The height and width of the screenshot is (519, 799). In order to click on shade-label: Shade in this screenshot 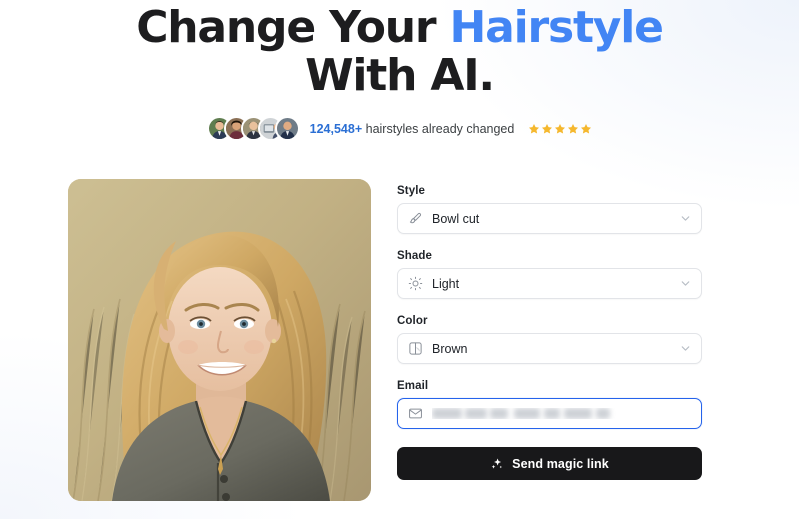, I will do `click(415, 256)`.